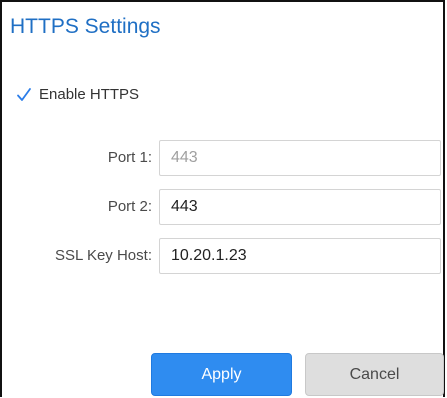 Image resolution: width=447 pixels, height=398 pixels. Describe the element at coordinates (300, 158) in the screenshot. I see `port1-input` at that location.